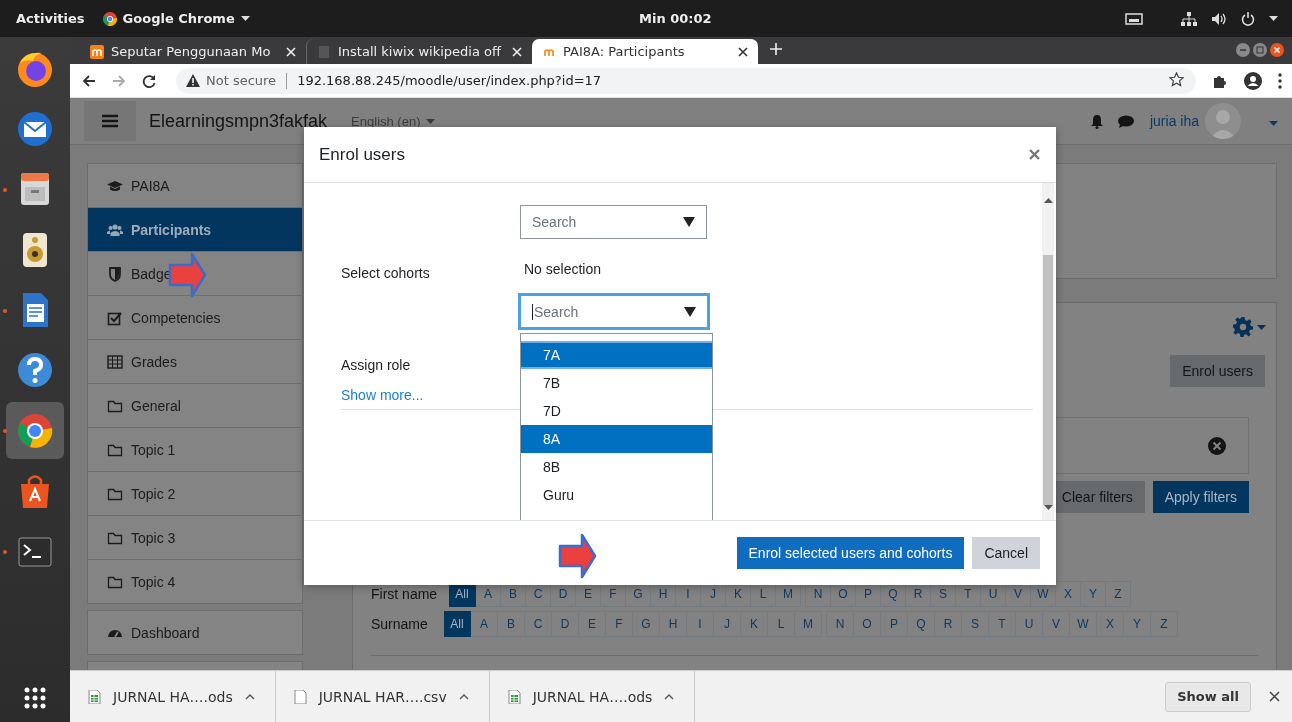  Describe the element at coordinates (195, 450) in the screenshot. I see `nav-item: Topic 1` at that location.